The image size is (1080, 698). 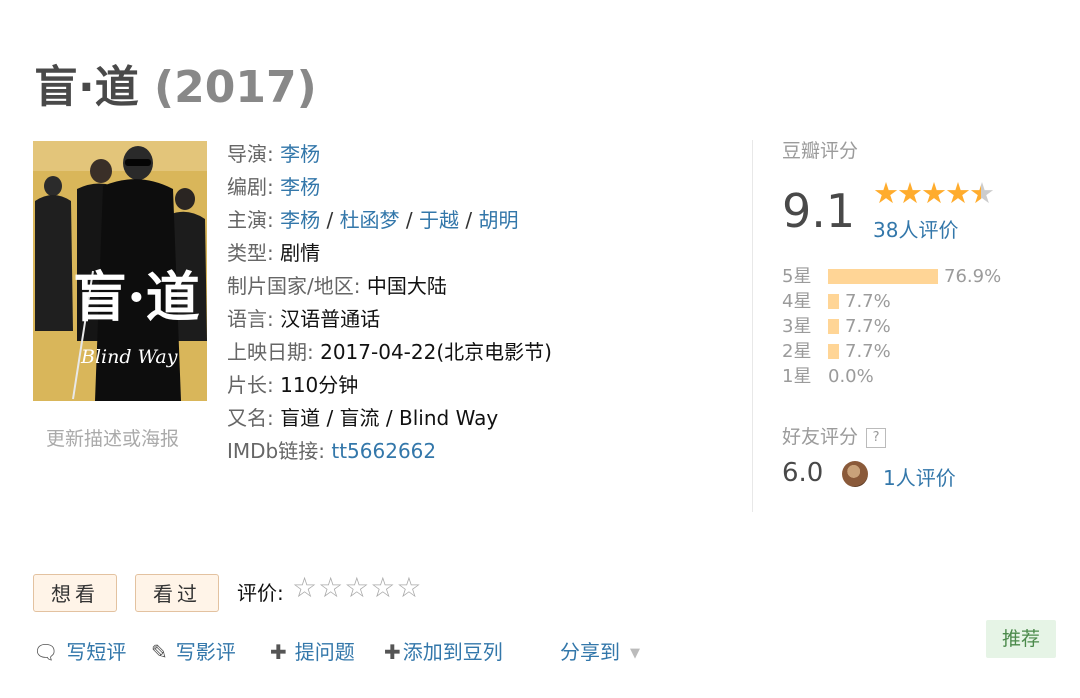 I want to click on info-language: 语言: 汉语普通话, so click(x=304, y=319).